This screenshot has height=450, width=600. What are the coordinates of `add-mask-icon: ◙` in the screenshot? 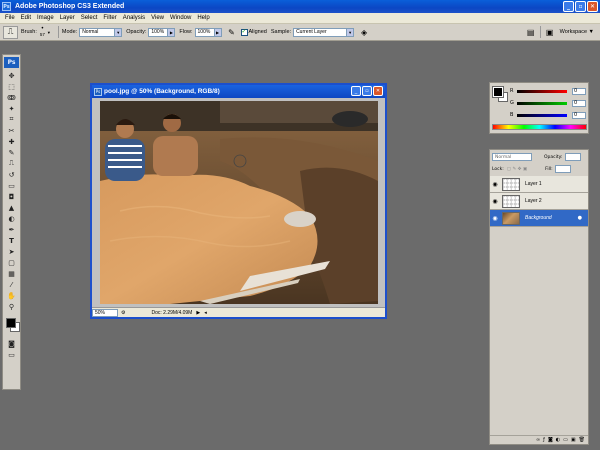 It's located at (550, 440).